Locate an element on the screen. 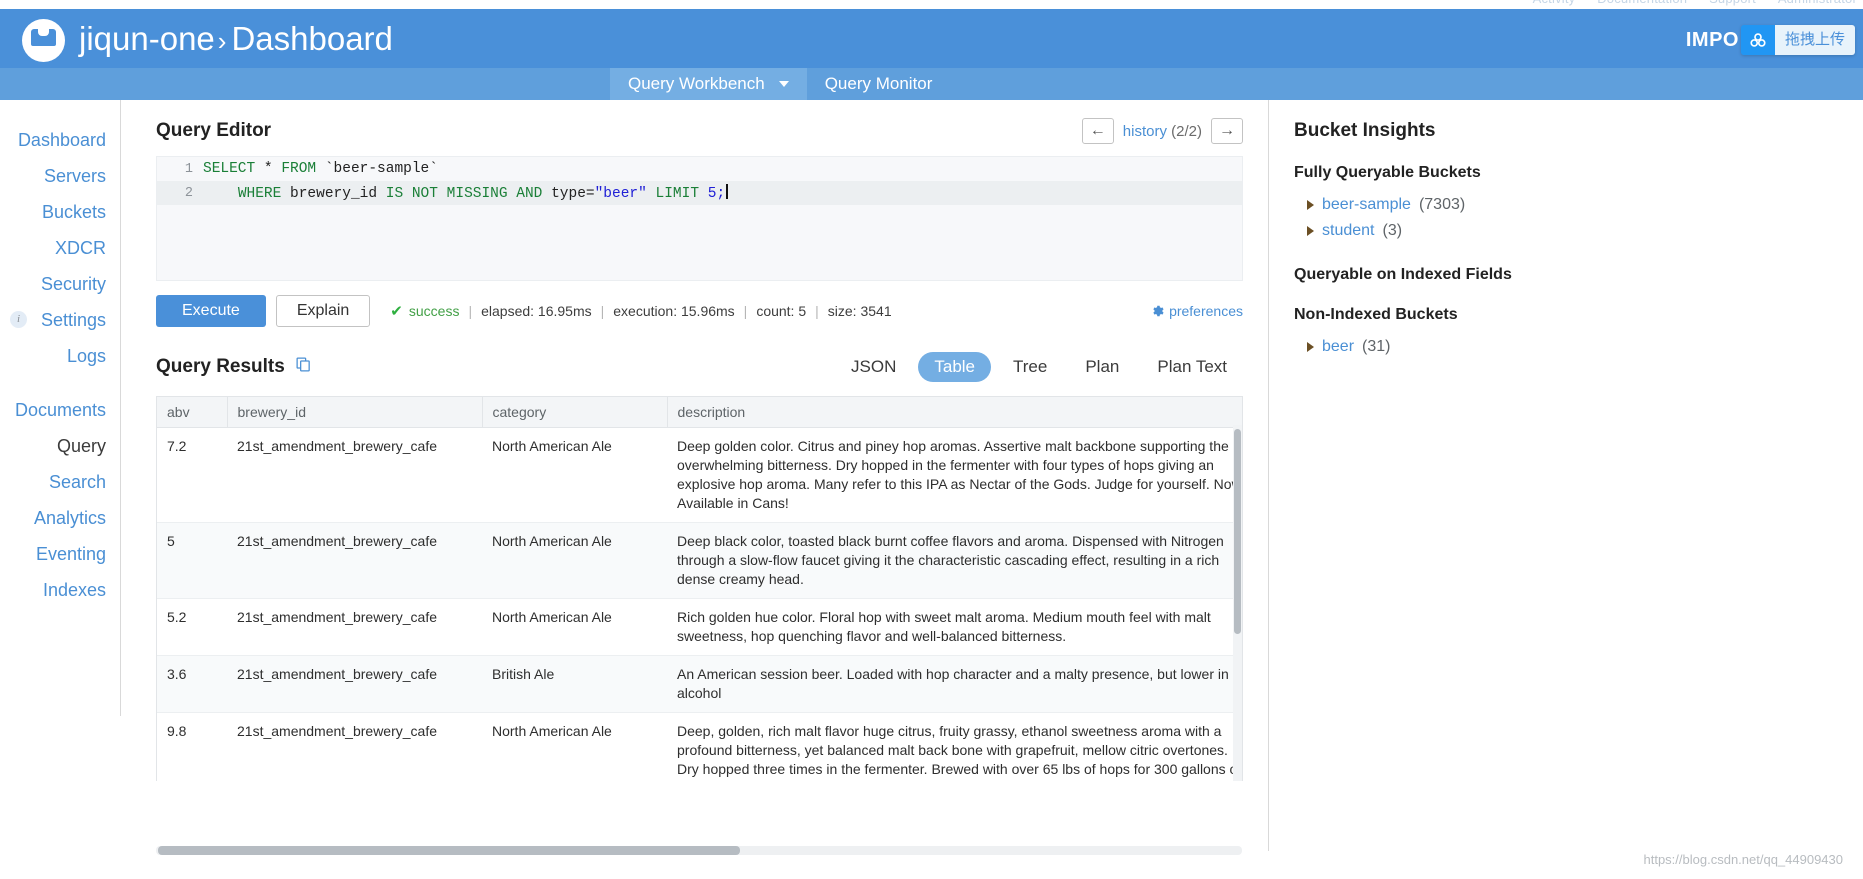 Image resolution: width=1863 pixels, height=879 pixels. token-field: brewery_id is located at coordinates (333, 194).